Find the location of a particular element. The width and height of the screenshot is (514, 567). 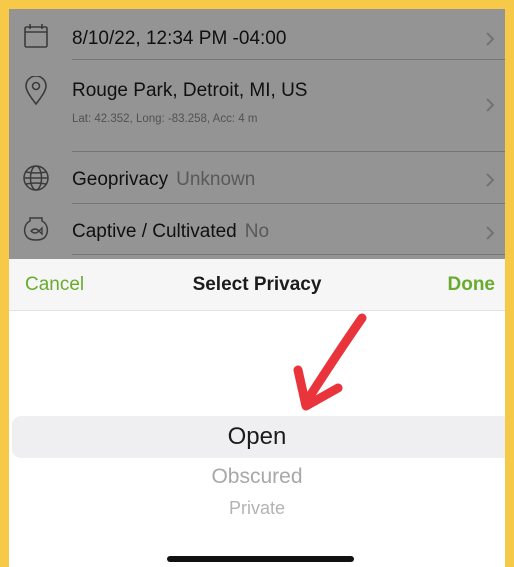

annotation-arrow is located at coordinates (330, 362).